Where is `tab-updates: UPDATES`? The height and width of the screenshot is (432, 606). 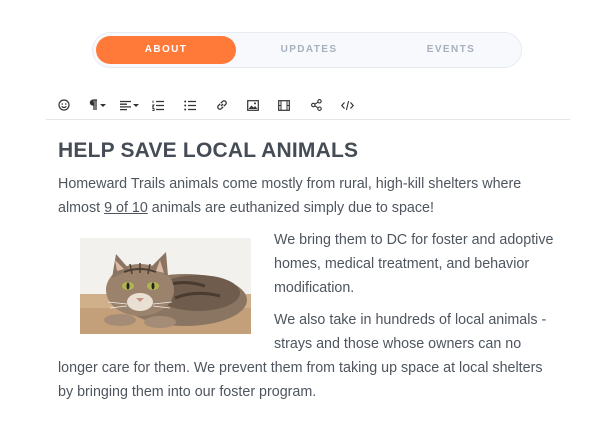 tab-updates: UPDATES is located at coordinates (309, 50).